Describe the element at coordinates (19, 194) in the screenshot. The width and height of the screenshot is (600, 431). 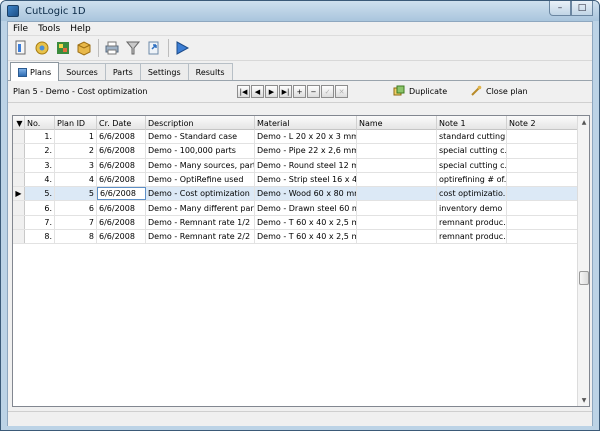
I see `row-indicator: ▶` at that location.